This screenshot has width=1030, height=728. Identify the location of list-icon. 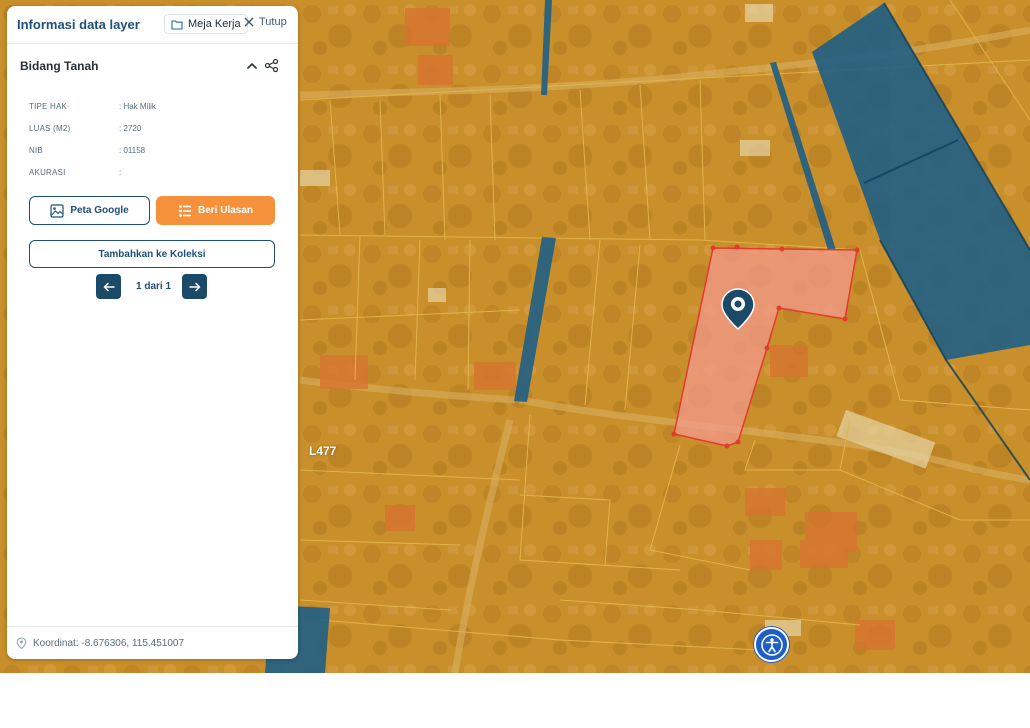
(185, 210).